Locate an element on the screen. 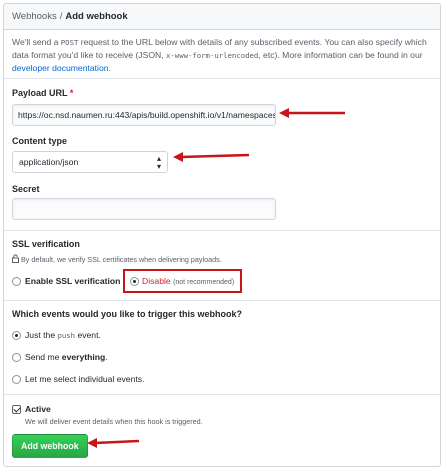 The image size is (444, 470). ssl-heading: SSL verification is located at coordinates (46, 244).